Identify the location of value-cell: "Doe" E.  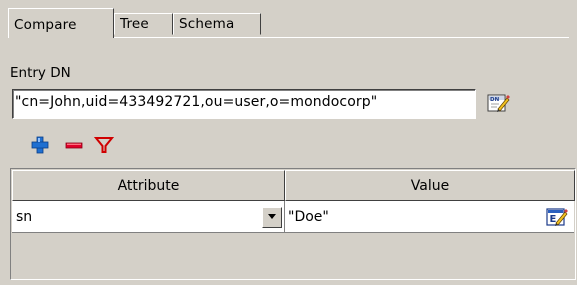
(430, 217).